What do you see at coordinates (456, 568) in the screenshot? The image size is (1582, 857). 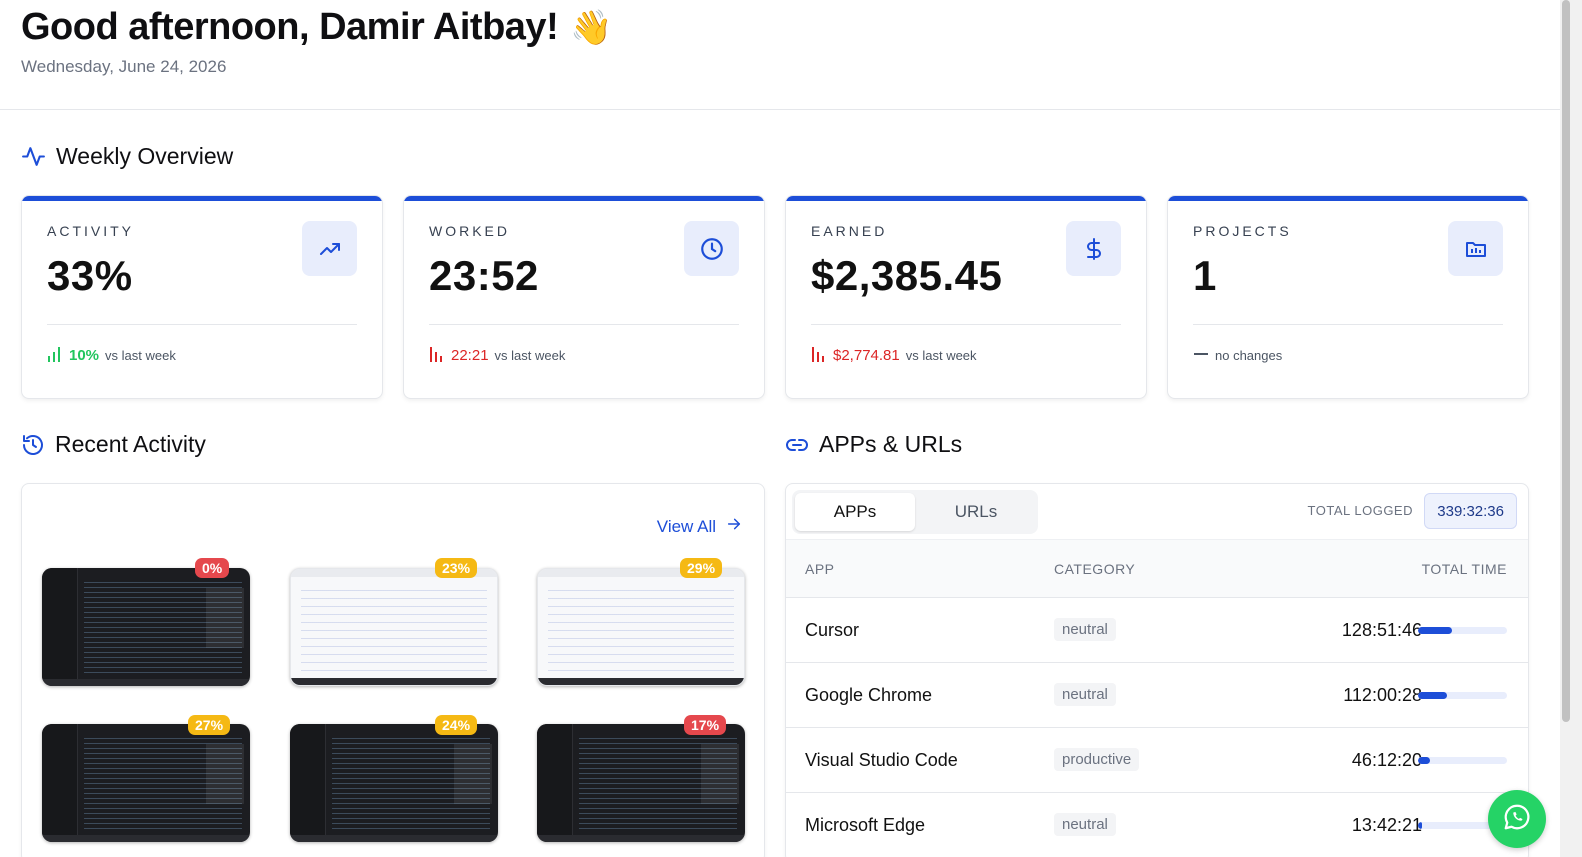 I see `activity-percent-badge: 23%` at bounding box center [456, 568].